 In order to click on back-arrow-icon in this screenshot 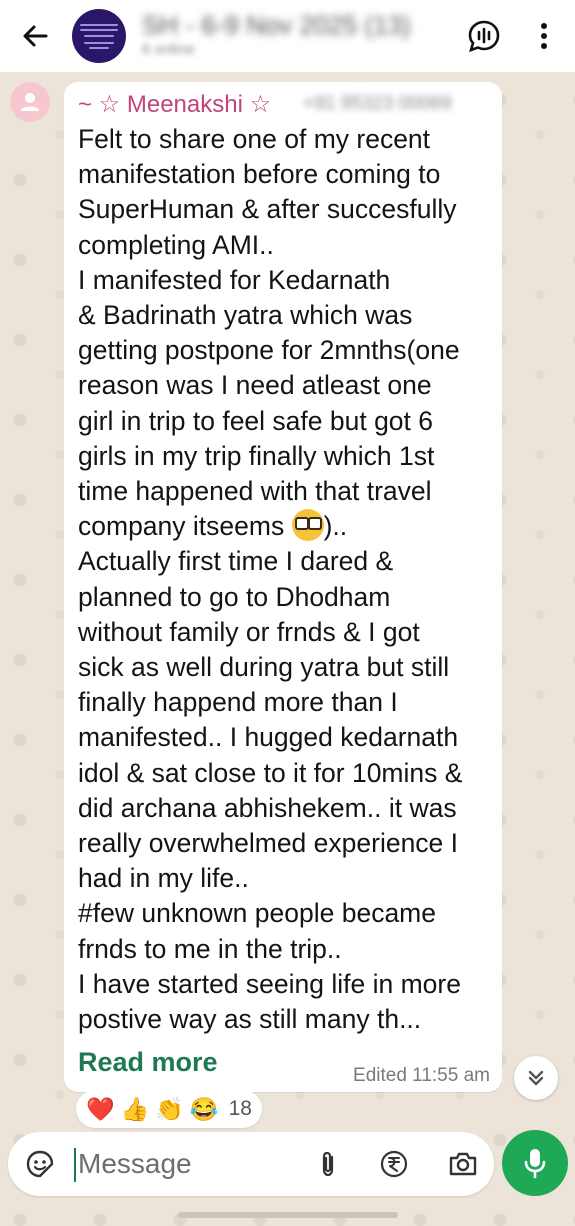, I will do `click(35, 36)`.